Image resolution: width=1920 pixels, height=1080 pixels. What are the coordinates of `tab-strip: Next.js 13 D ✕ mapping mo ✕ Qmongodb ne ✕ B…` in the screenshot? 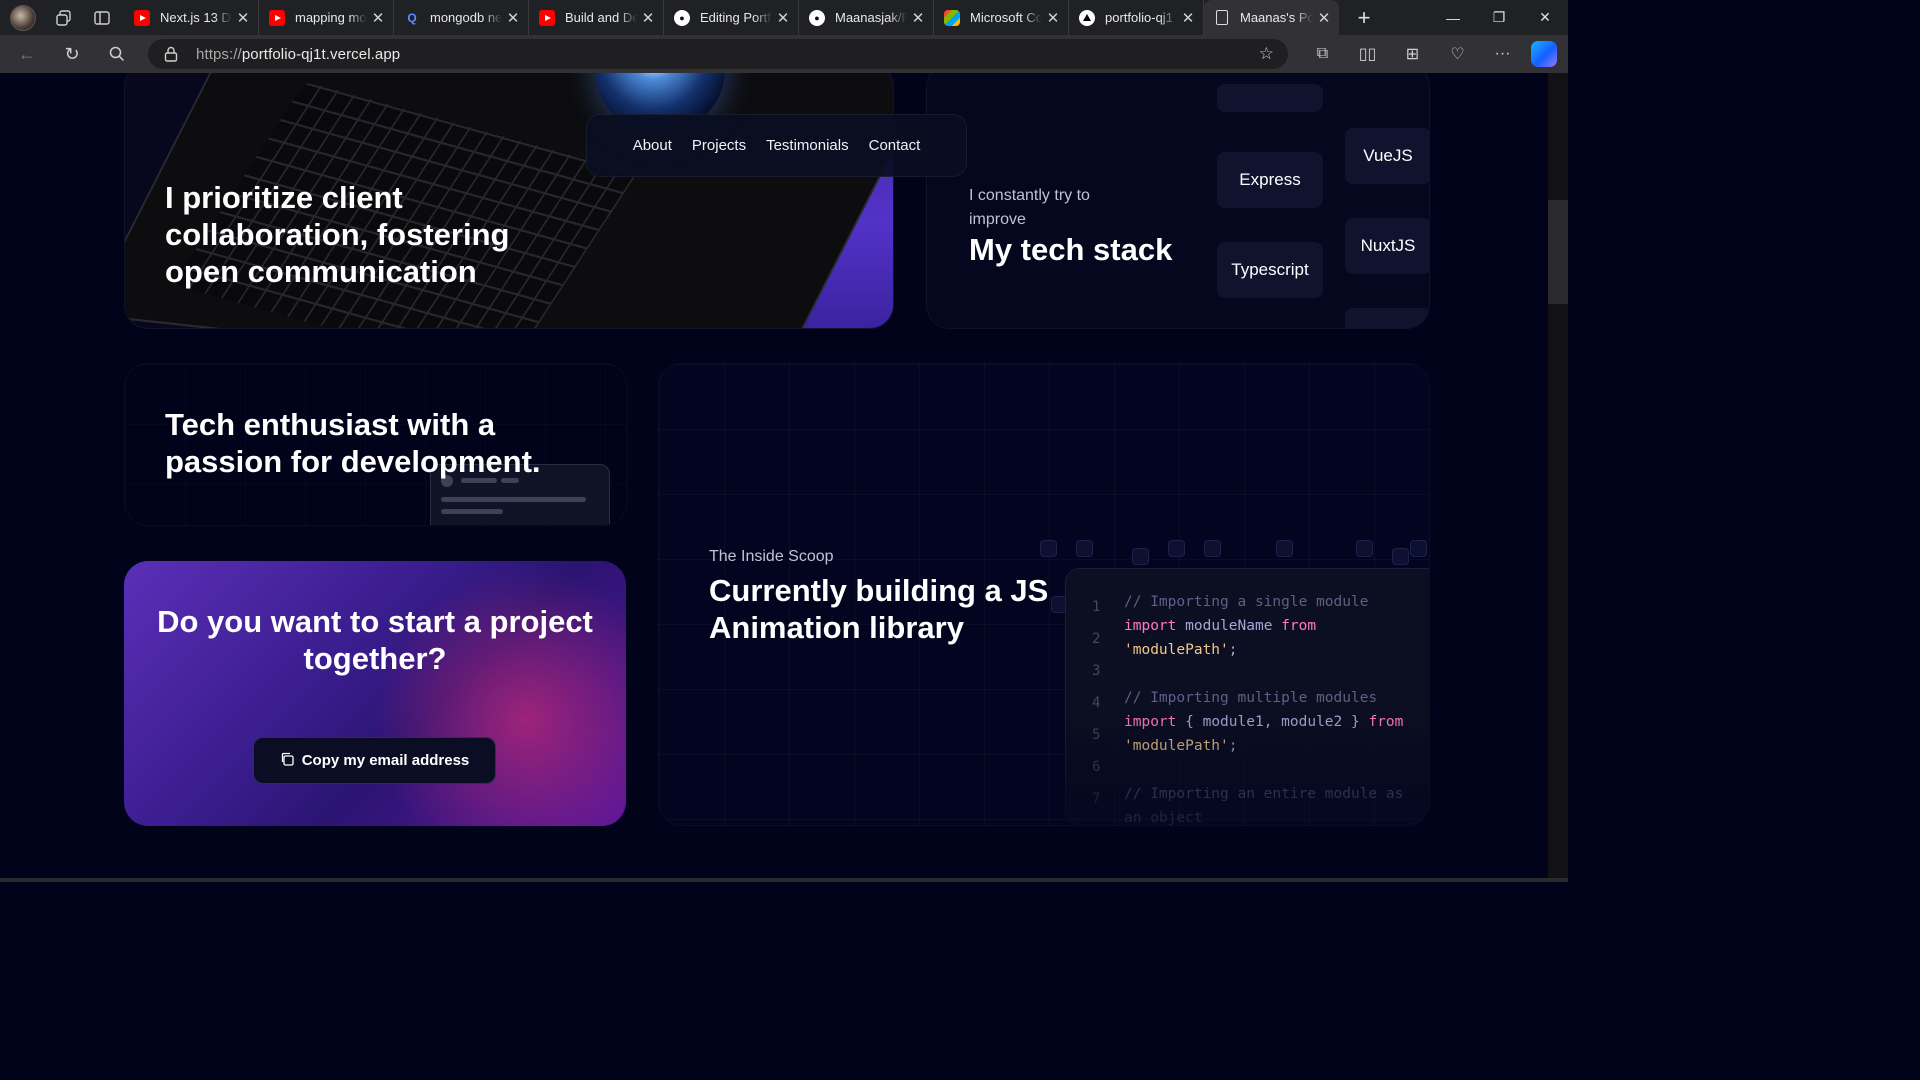 It's located at (731, 17).